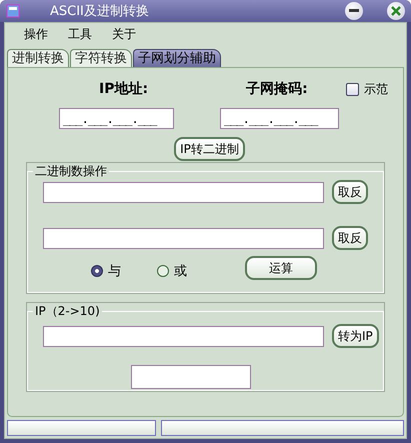 This screenshot has width=411, height=443. I want to click on window-title: ASCII及进制转换, so click(99, 11).